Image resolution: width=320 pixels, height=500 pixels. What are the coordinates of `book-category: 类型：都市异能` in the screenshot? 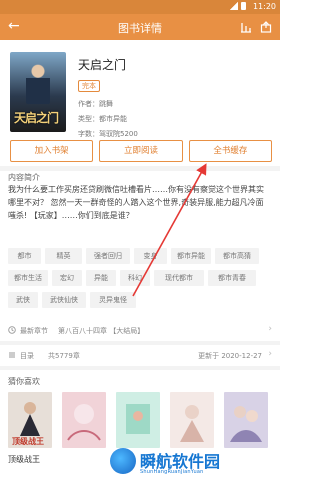 It's located at (102, 119).